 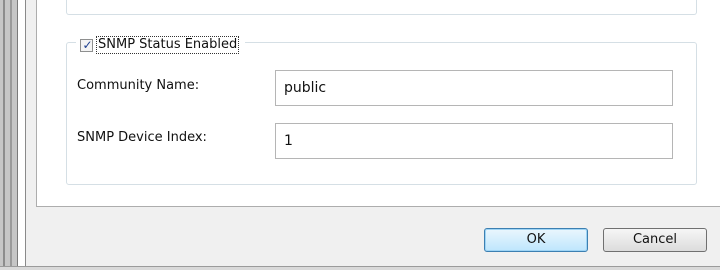 I want to click on ok-button: OK, so click(x=536, y=240).